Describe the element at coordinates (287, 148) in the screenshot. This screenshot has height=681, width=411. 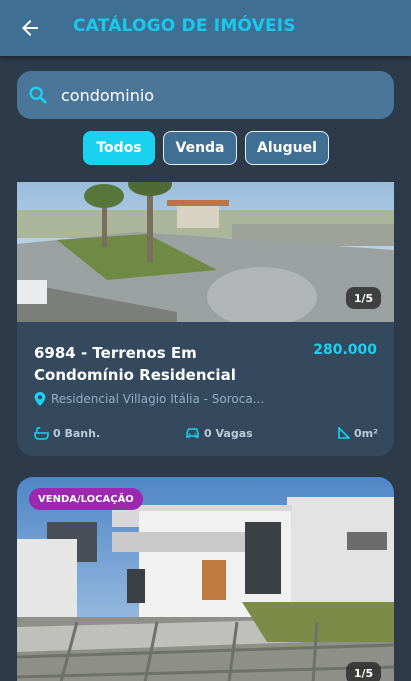
I see `filter-rent-button: Aluguel` at that location.